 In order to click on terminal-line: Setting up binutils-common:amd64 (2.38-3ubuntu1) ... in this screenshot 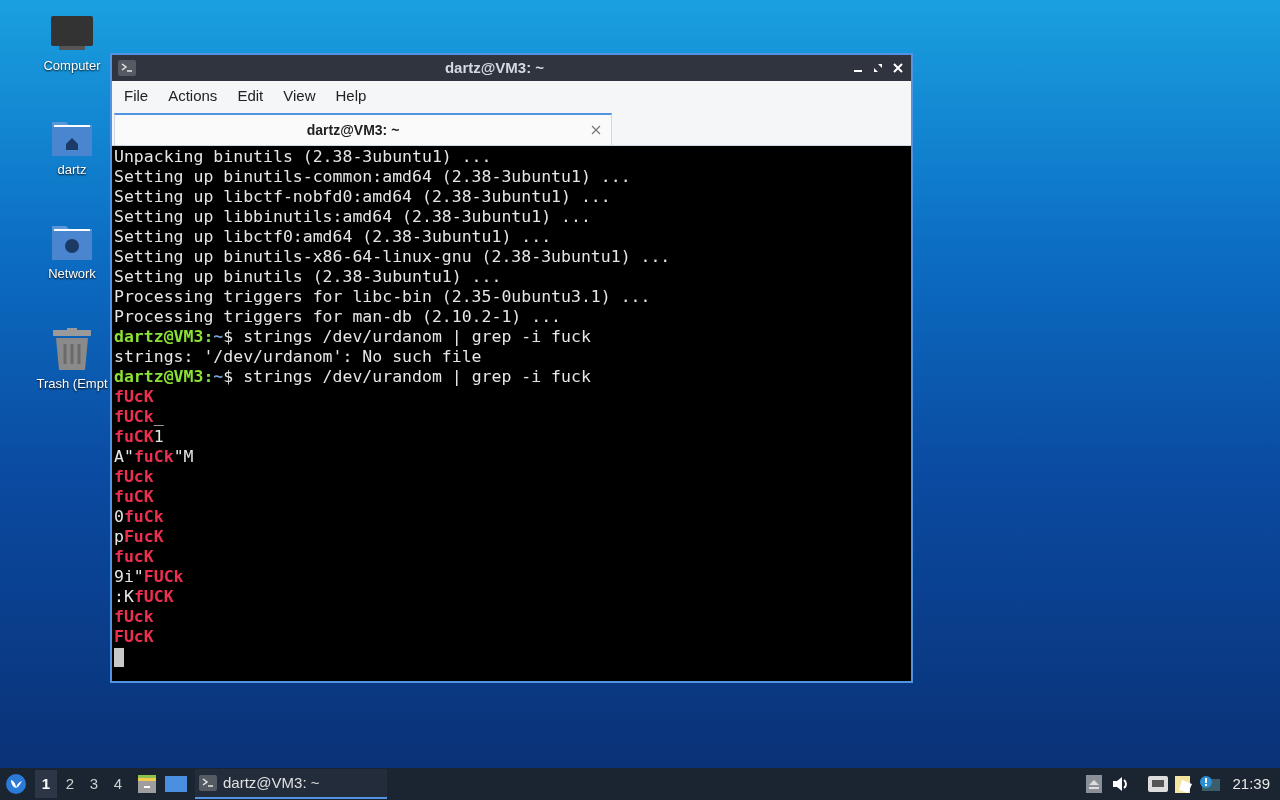, I will do `click(372, 177)`.